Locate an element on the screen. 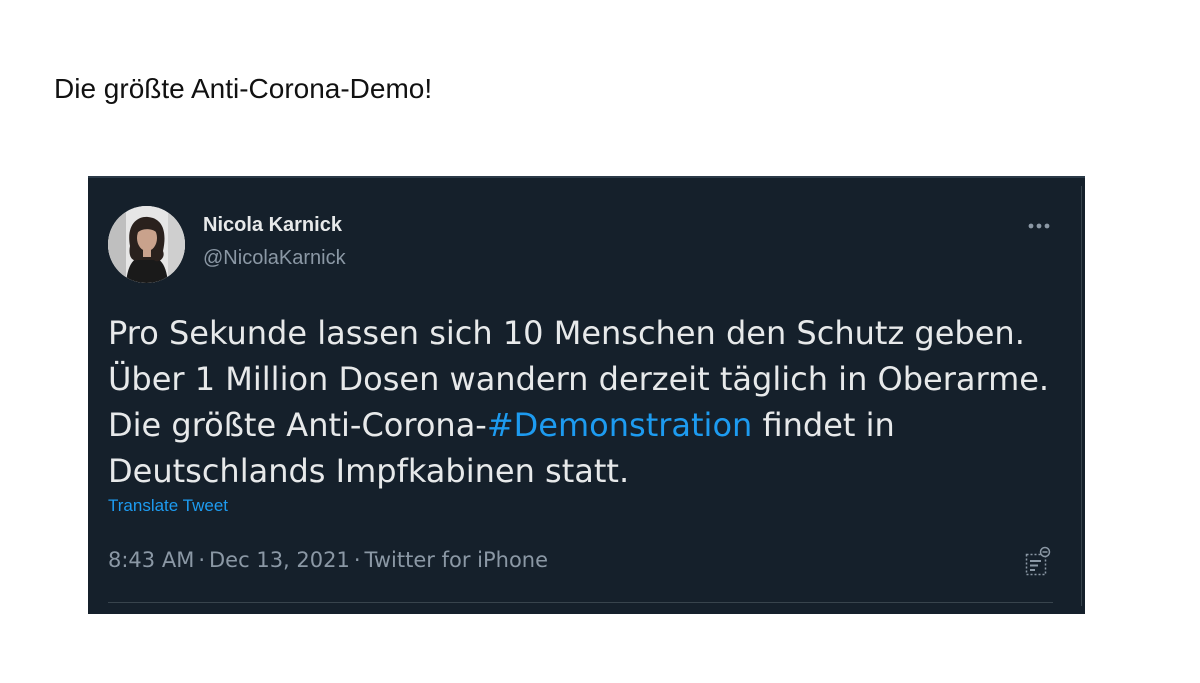  tweet-time: 8:43 AM is located at coordinates (151, 560).